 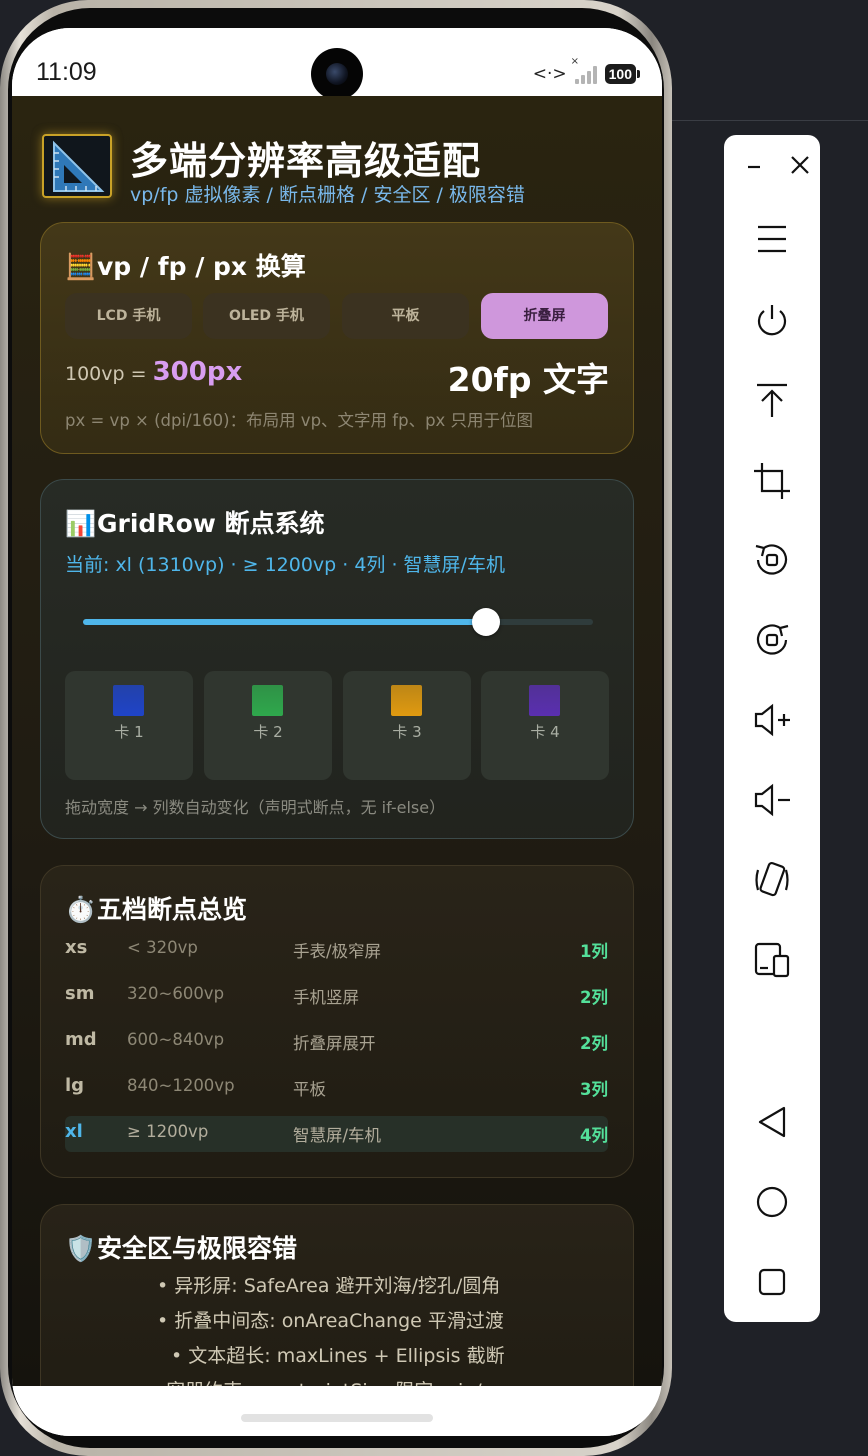 I want to click on page-title: 多端分辨率高级适配, so click(x=306, y=161).